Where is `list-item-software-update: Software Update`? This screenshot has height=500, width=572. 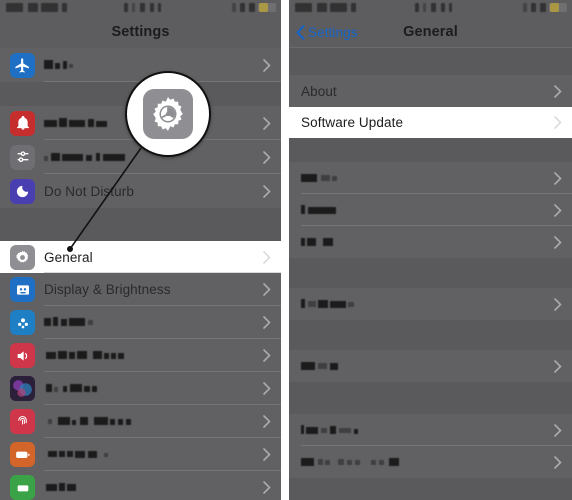 list-item-software-update: Software Update is located at coordinates (430, 122).